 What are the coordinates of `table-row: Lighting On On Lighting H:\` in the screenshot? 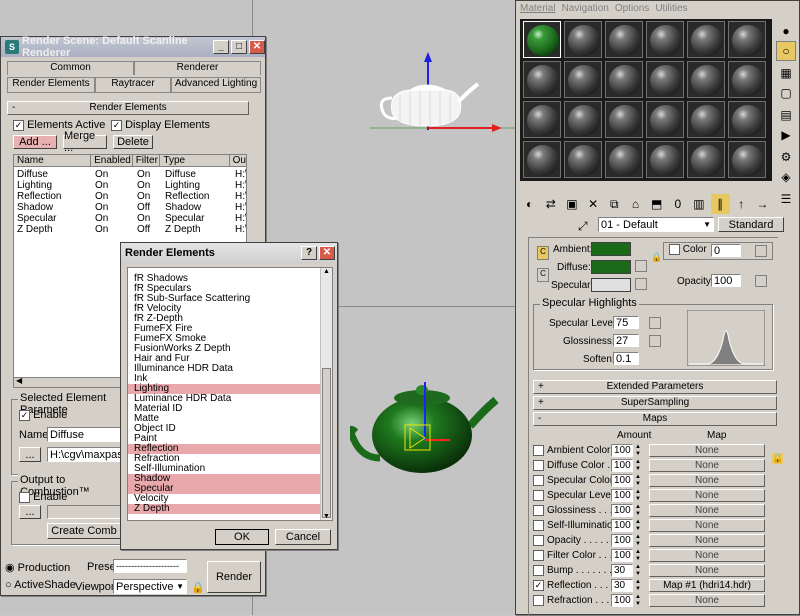 It's located at (130, 185).